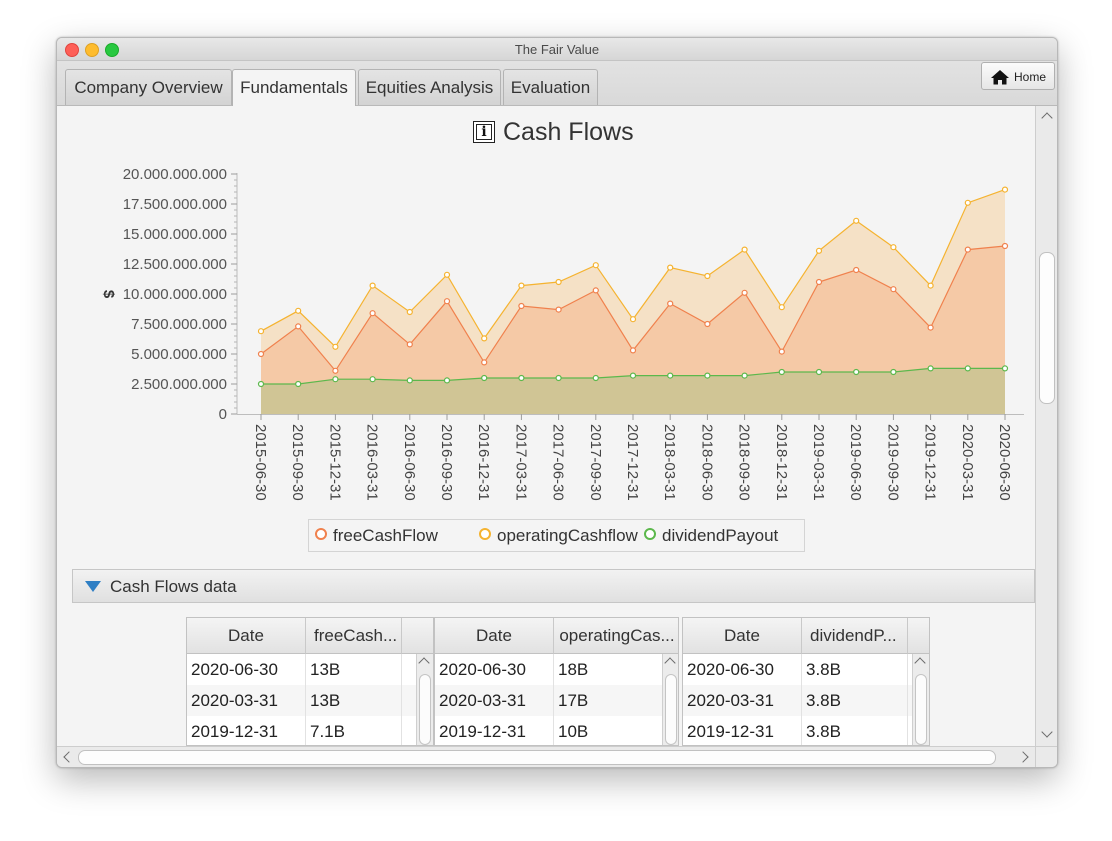  I want to click on table-row: 2020-06-30 18B, so click(549, 669).